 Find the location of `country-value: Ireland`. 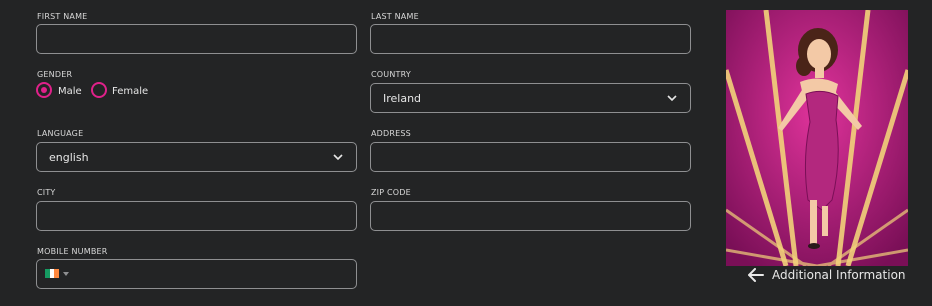

country-value: Ireland is located at coordinates (402, 98).